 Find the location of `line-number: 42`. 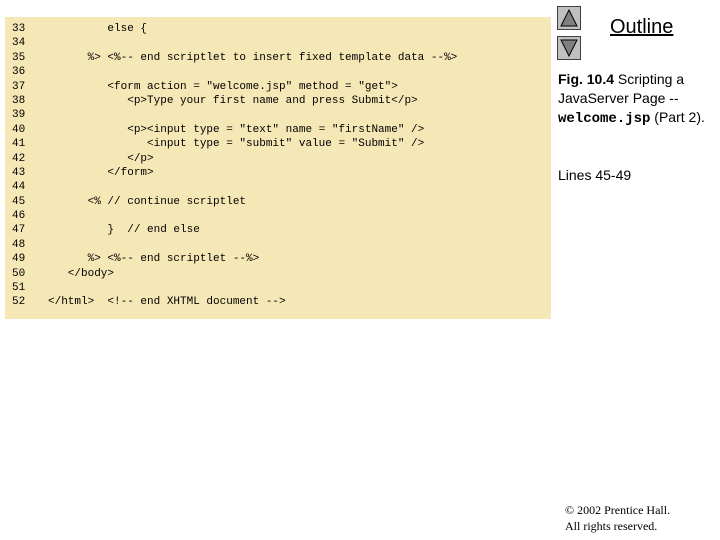

line-number: 42 is located at coordinates (19, 158).